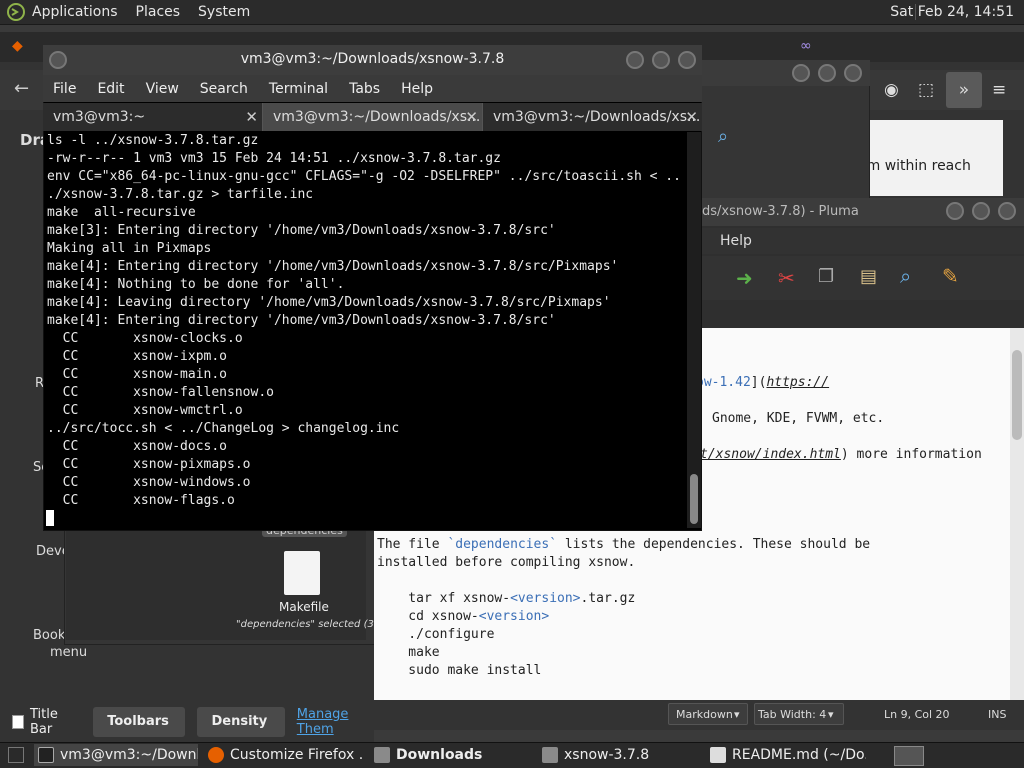 The height and width of the screenshot is (768, 1024). Describe the element at coordinates (46, 755) in the screenshot. I see `terminal-icon` at that location.